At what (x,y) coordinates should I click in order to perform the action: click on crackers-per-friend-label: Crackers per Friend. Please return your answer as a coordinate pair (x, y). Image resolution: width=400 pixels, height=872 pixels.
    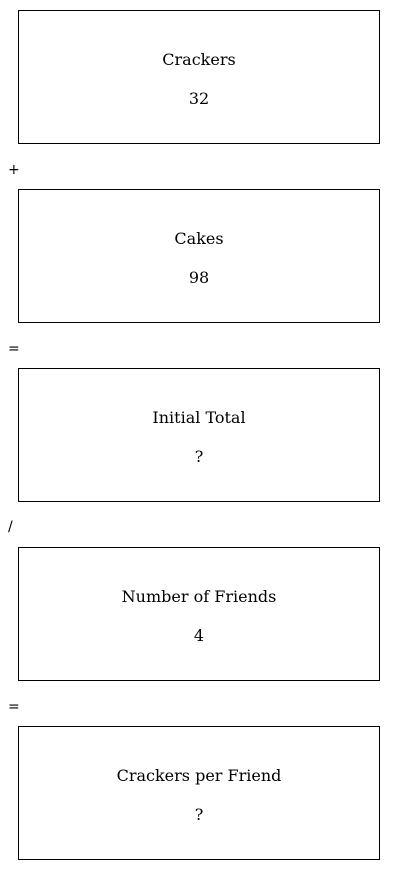
    Looking at the image, I should click on (199, 775).